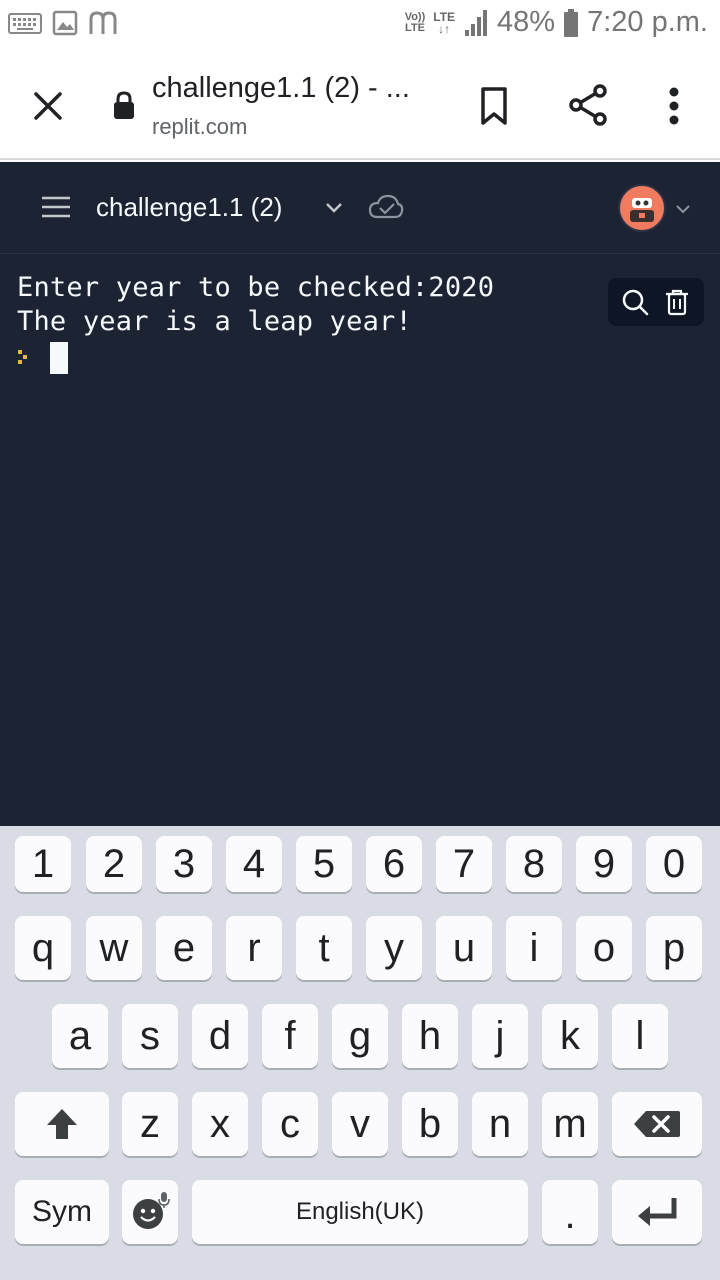 The image size is (720, 1280). What do you see at coordinates (683, 209) in the screenshot?
I see `avatar-chevron-icon` at bounding box center [683, 209].